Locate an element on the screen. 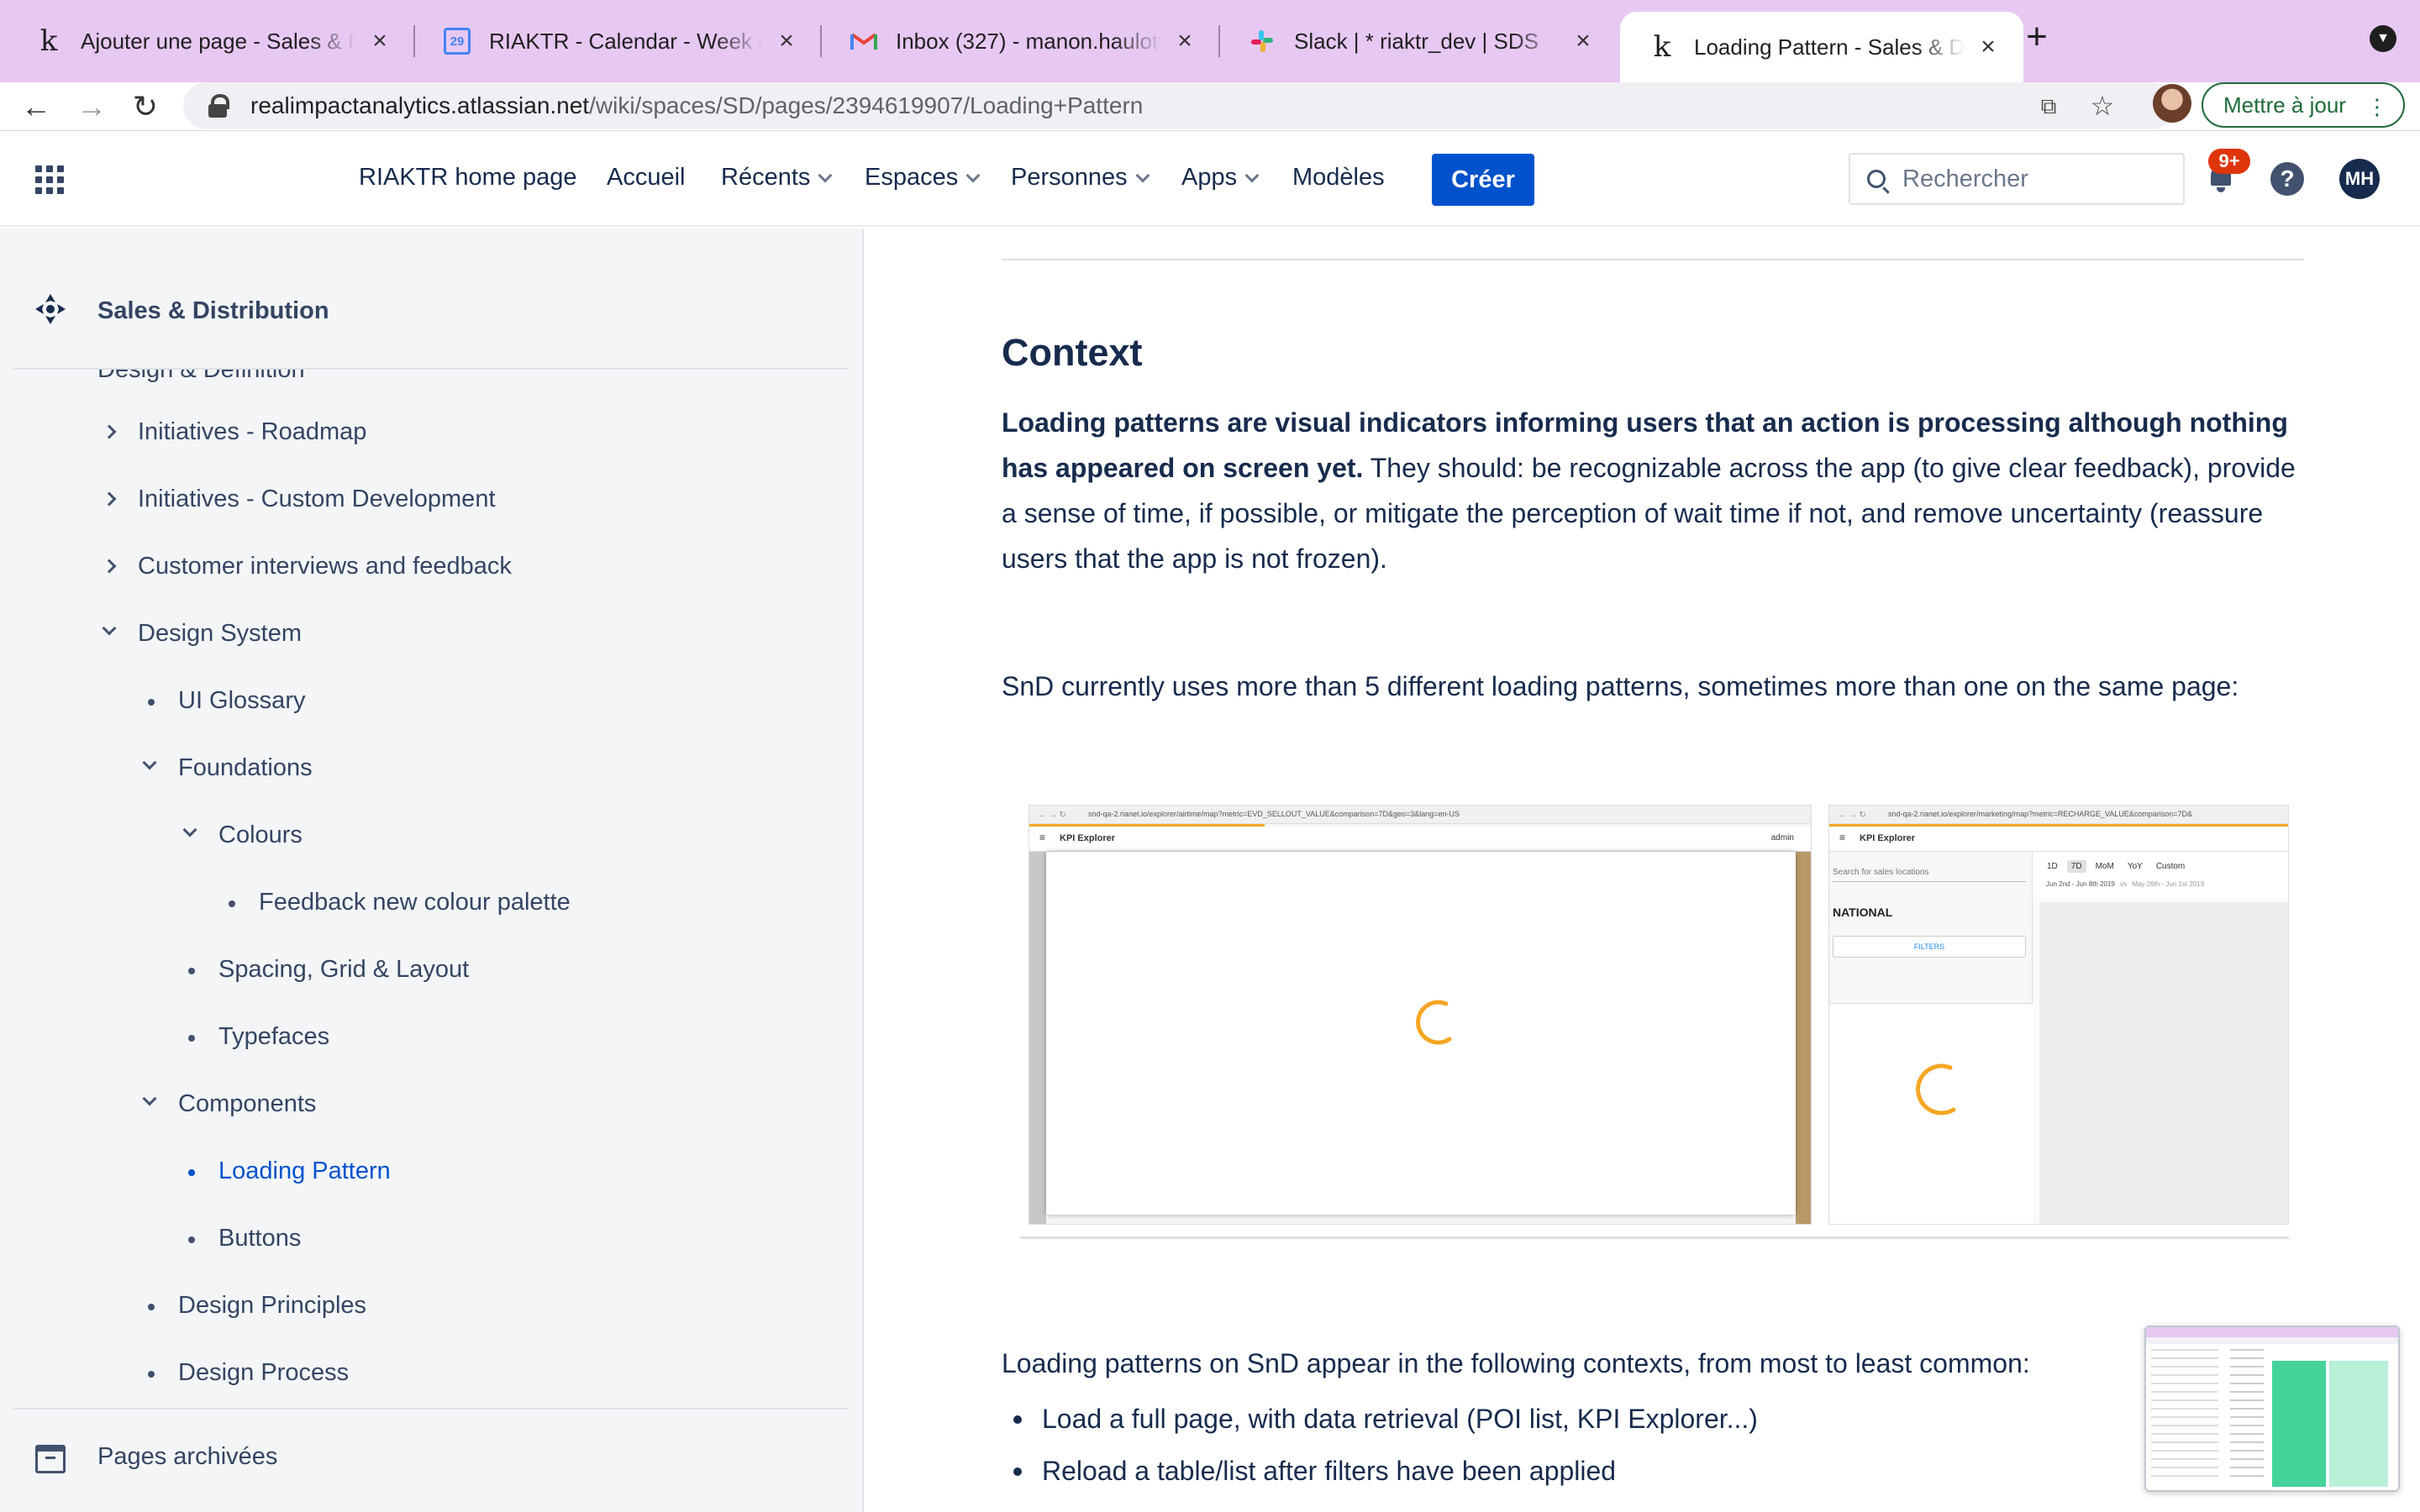 The width and height of the screenshot is (2420, 1512). app-switcher-icon is located at coordinates (50, 179).